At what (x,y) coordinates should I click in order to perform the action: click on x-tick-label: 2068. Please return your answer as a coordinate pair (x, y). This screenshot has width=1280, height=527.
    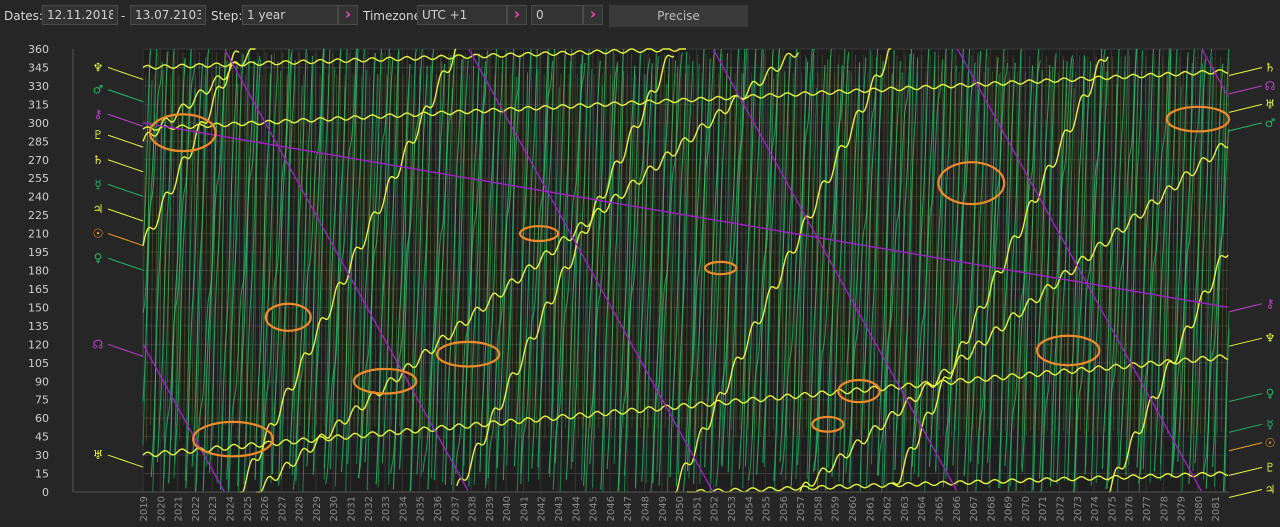
    Looking at the image, I should click on (991, 508).